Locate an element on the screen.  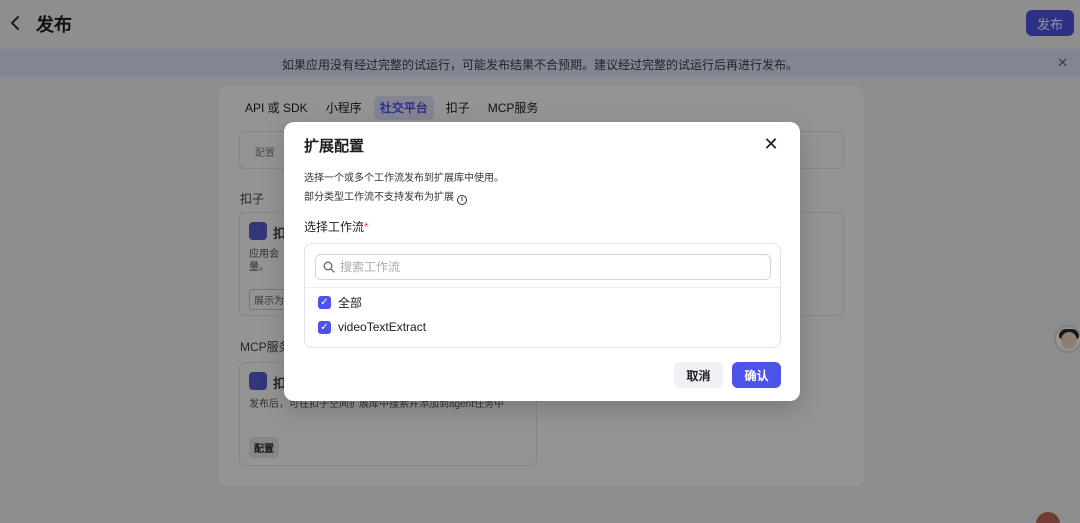
confirm-button: 确认 is located at coordinates (756, 375).